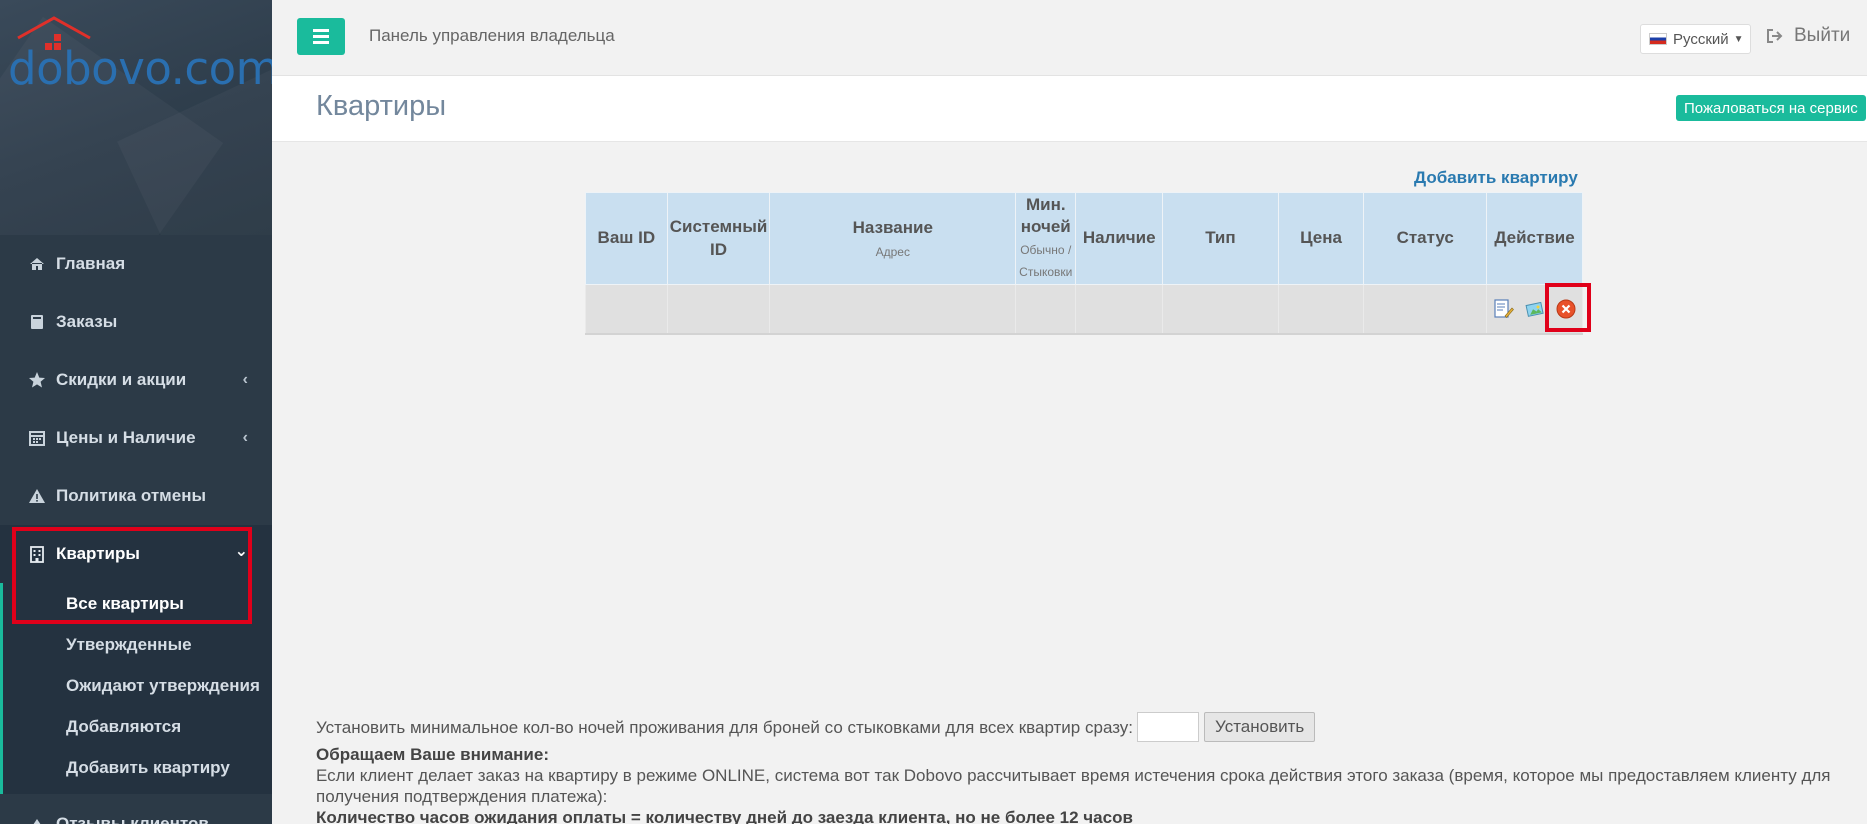  Describe the element at coordinates (1119, 309) in the screenshot. I see `cell-availability` at that location.